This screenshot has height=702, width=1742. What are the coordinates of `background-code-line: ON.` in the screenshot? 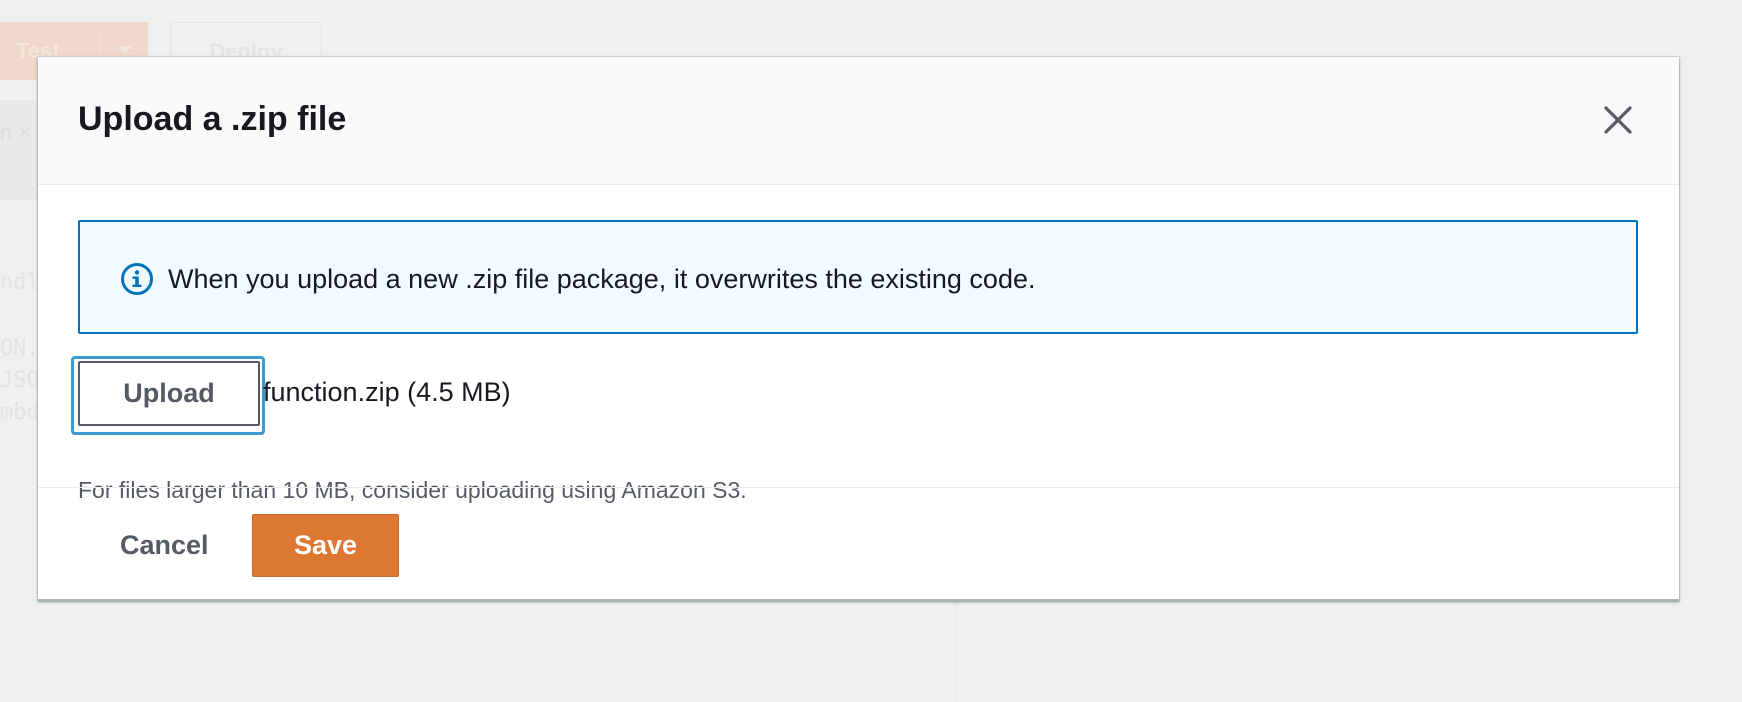 It's located at (20, 348).